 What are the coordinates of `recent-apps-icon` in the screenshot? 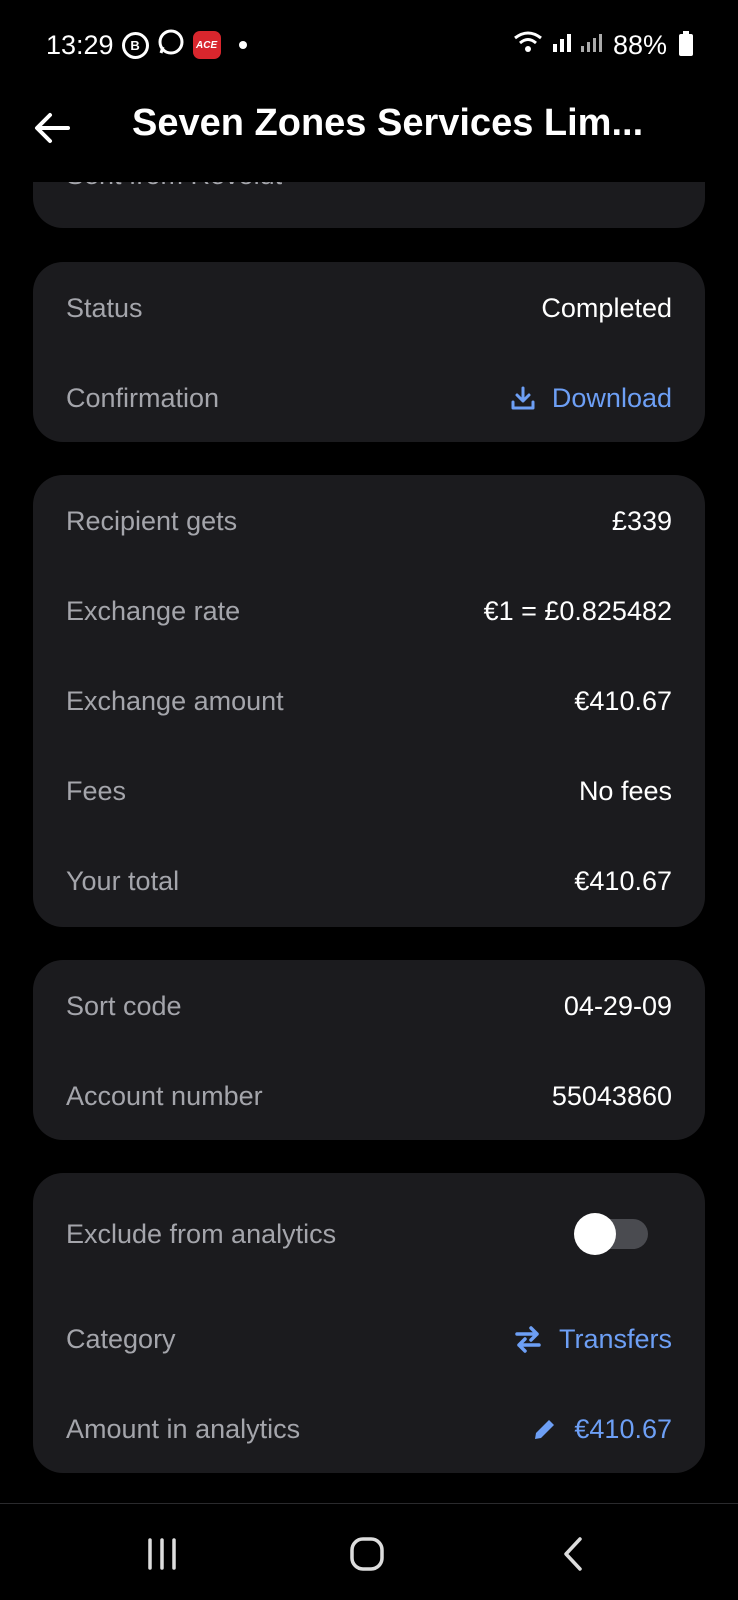 It's located at (162, 1554).